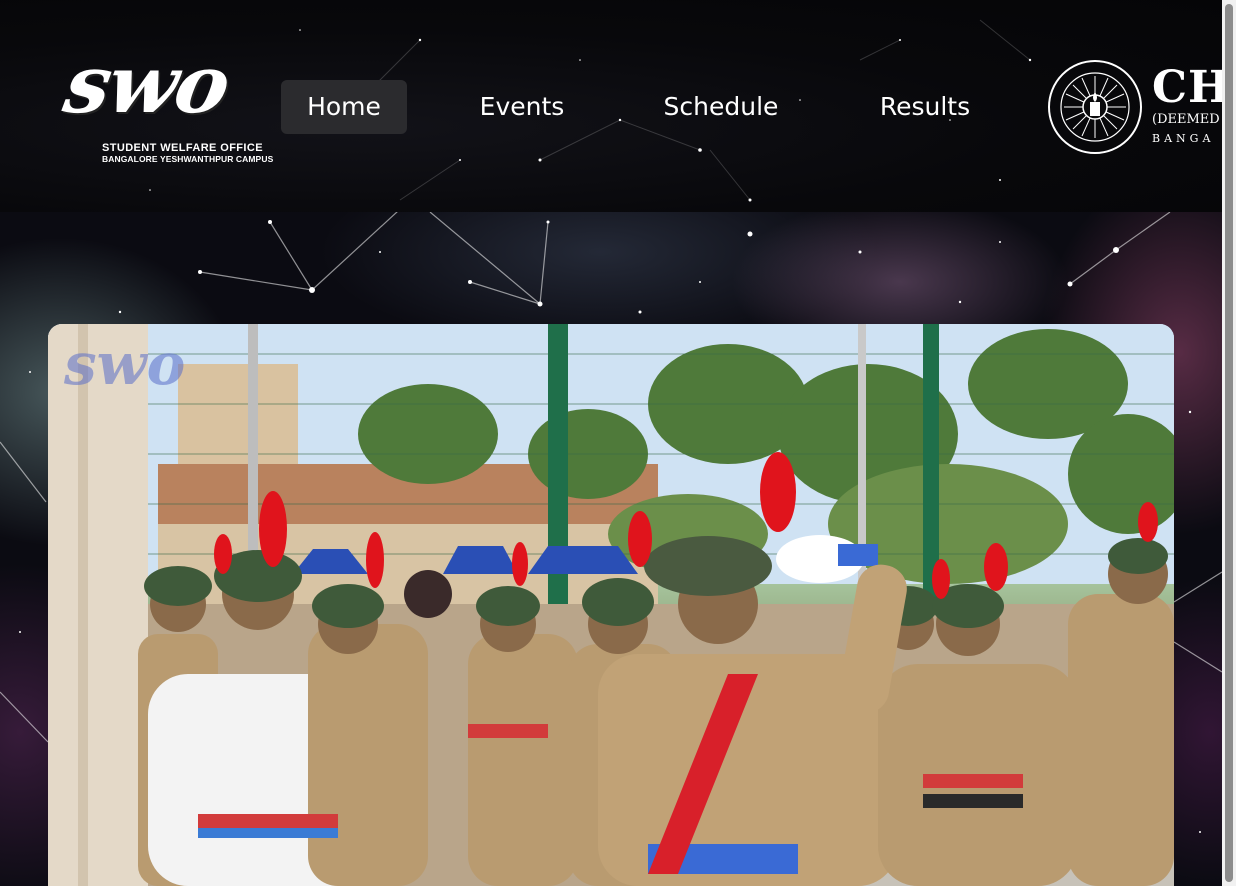 The image size is (1236, 886). I want to click on nav-home: Home, so click(344, 107).